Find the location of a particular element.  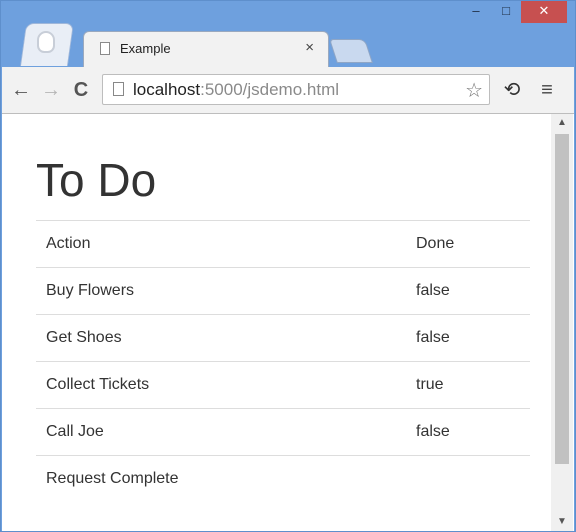

table-row: Buy Flowers false is located at coordinates (283, 291).